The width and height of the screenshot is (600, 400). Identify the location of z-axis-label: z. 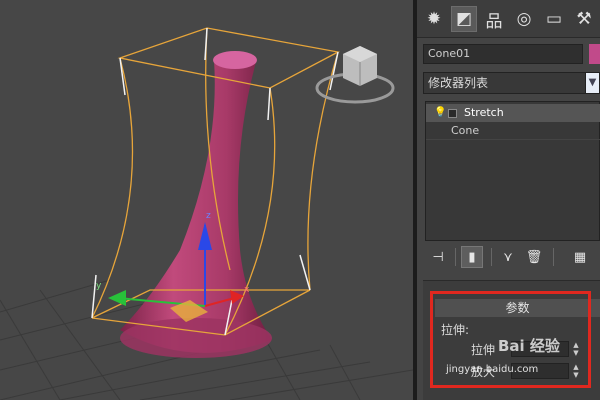
(208, 216).